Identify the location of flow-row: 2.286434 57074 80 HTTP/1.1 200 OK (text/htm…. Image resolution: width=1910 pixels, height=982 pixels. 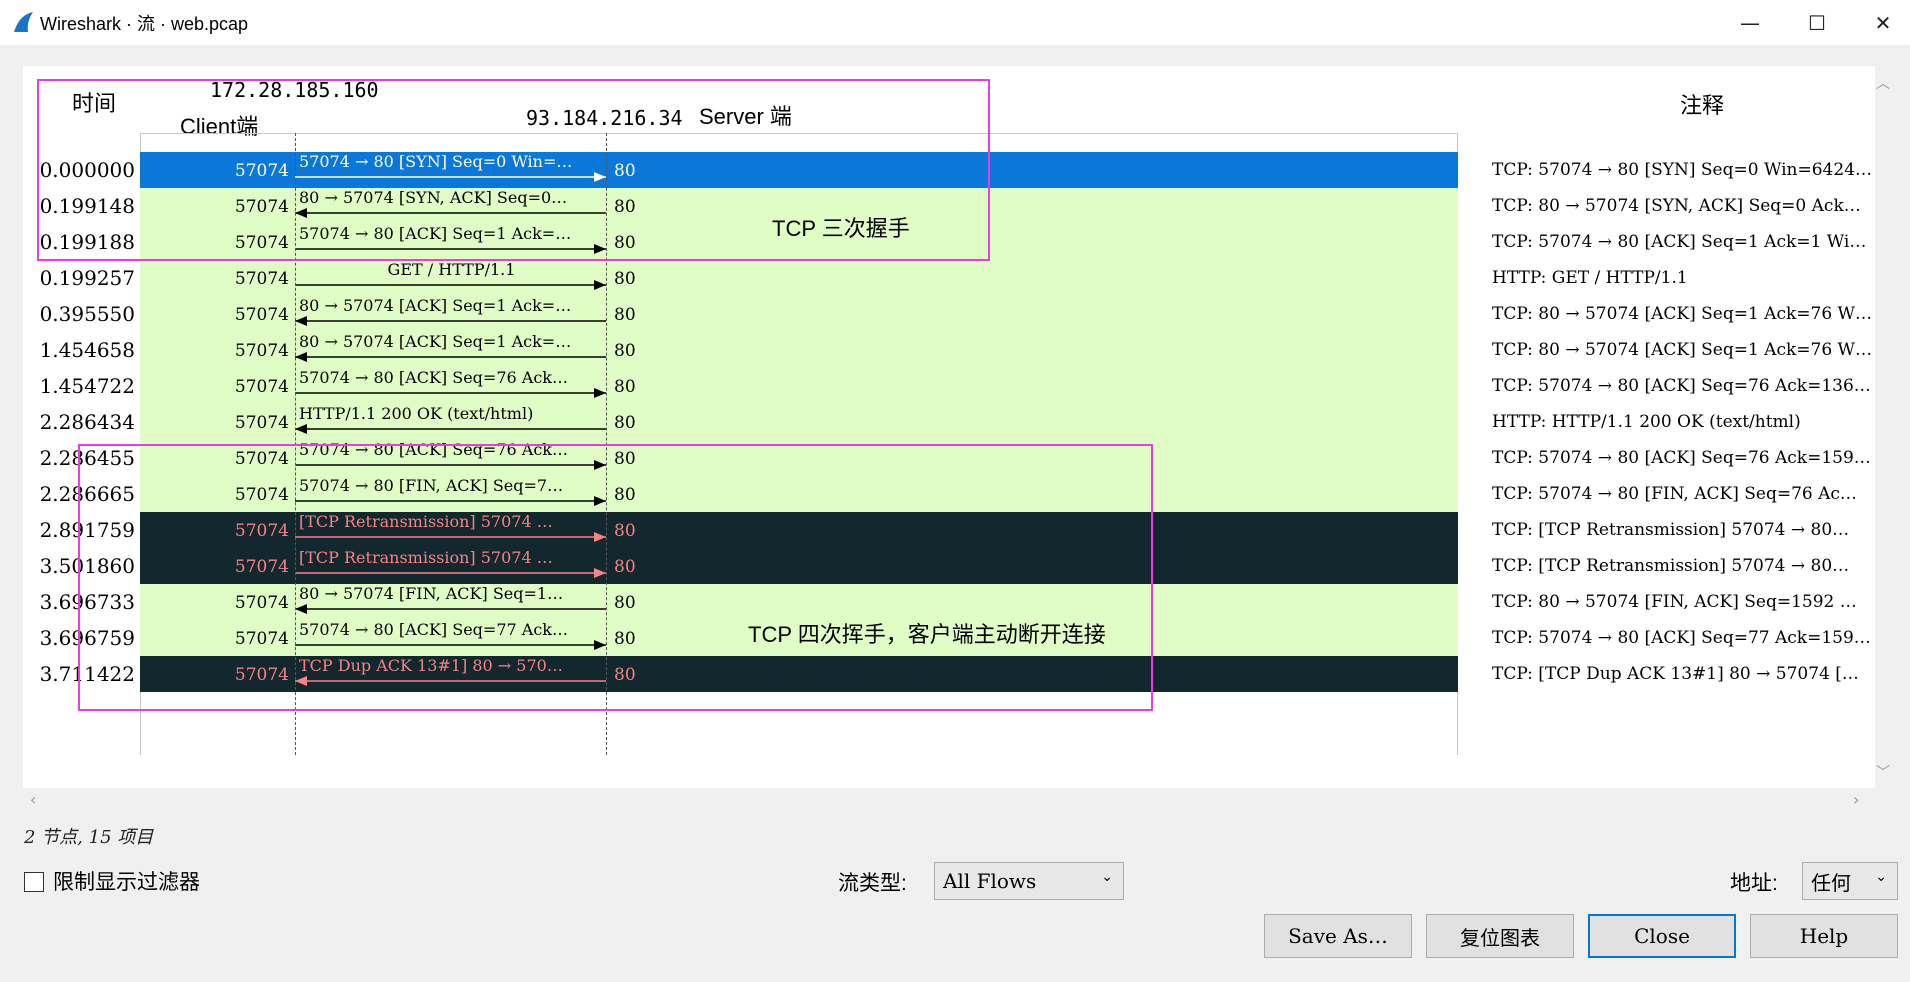
(749, 422).